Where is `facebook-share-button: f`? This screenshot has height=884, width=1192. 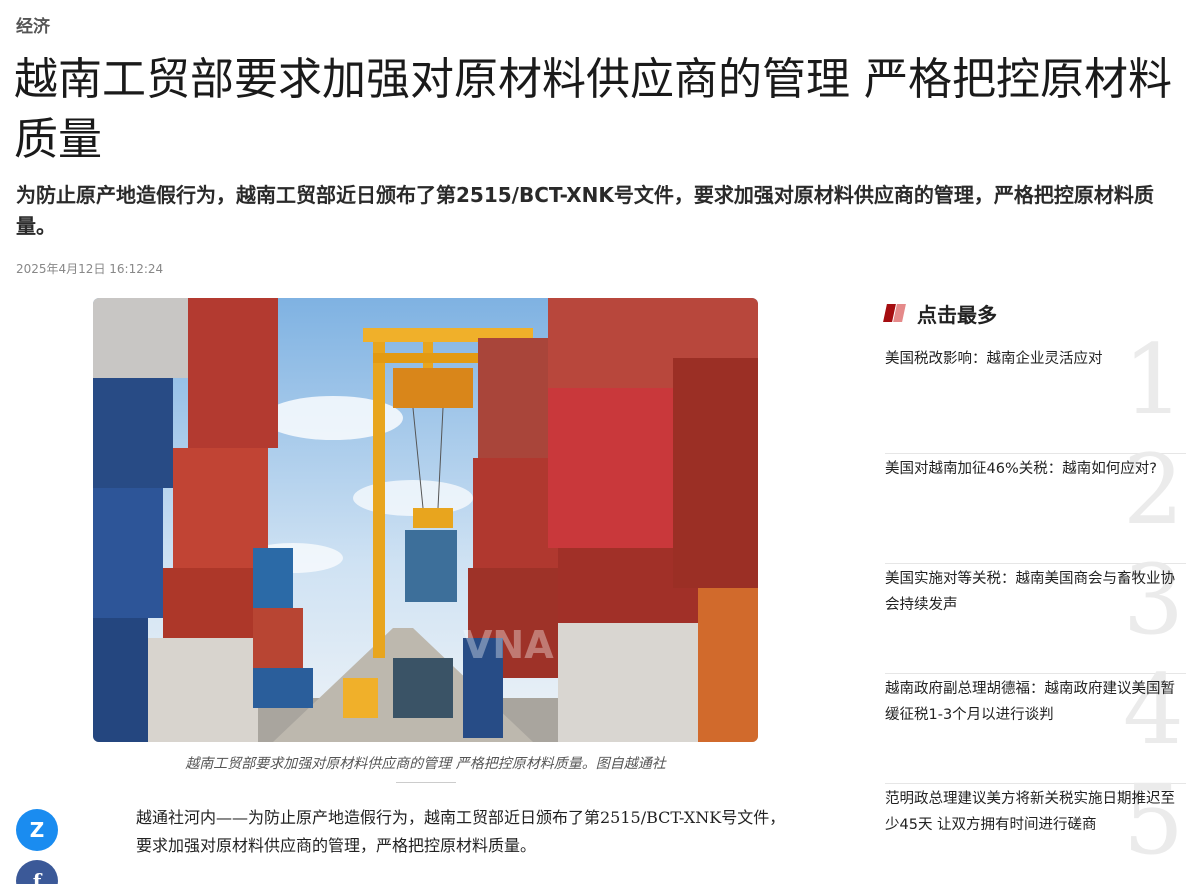
facebook-share-button: f is located at coordinates (37, 872).